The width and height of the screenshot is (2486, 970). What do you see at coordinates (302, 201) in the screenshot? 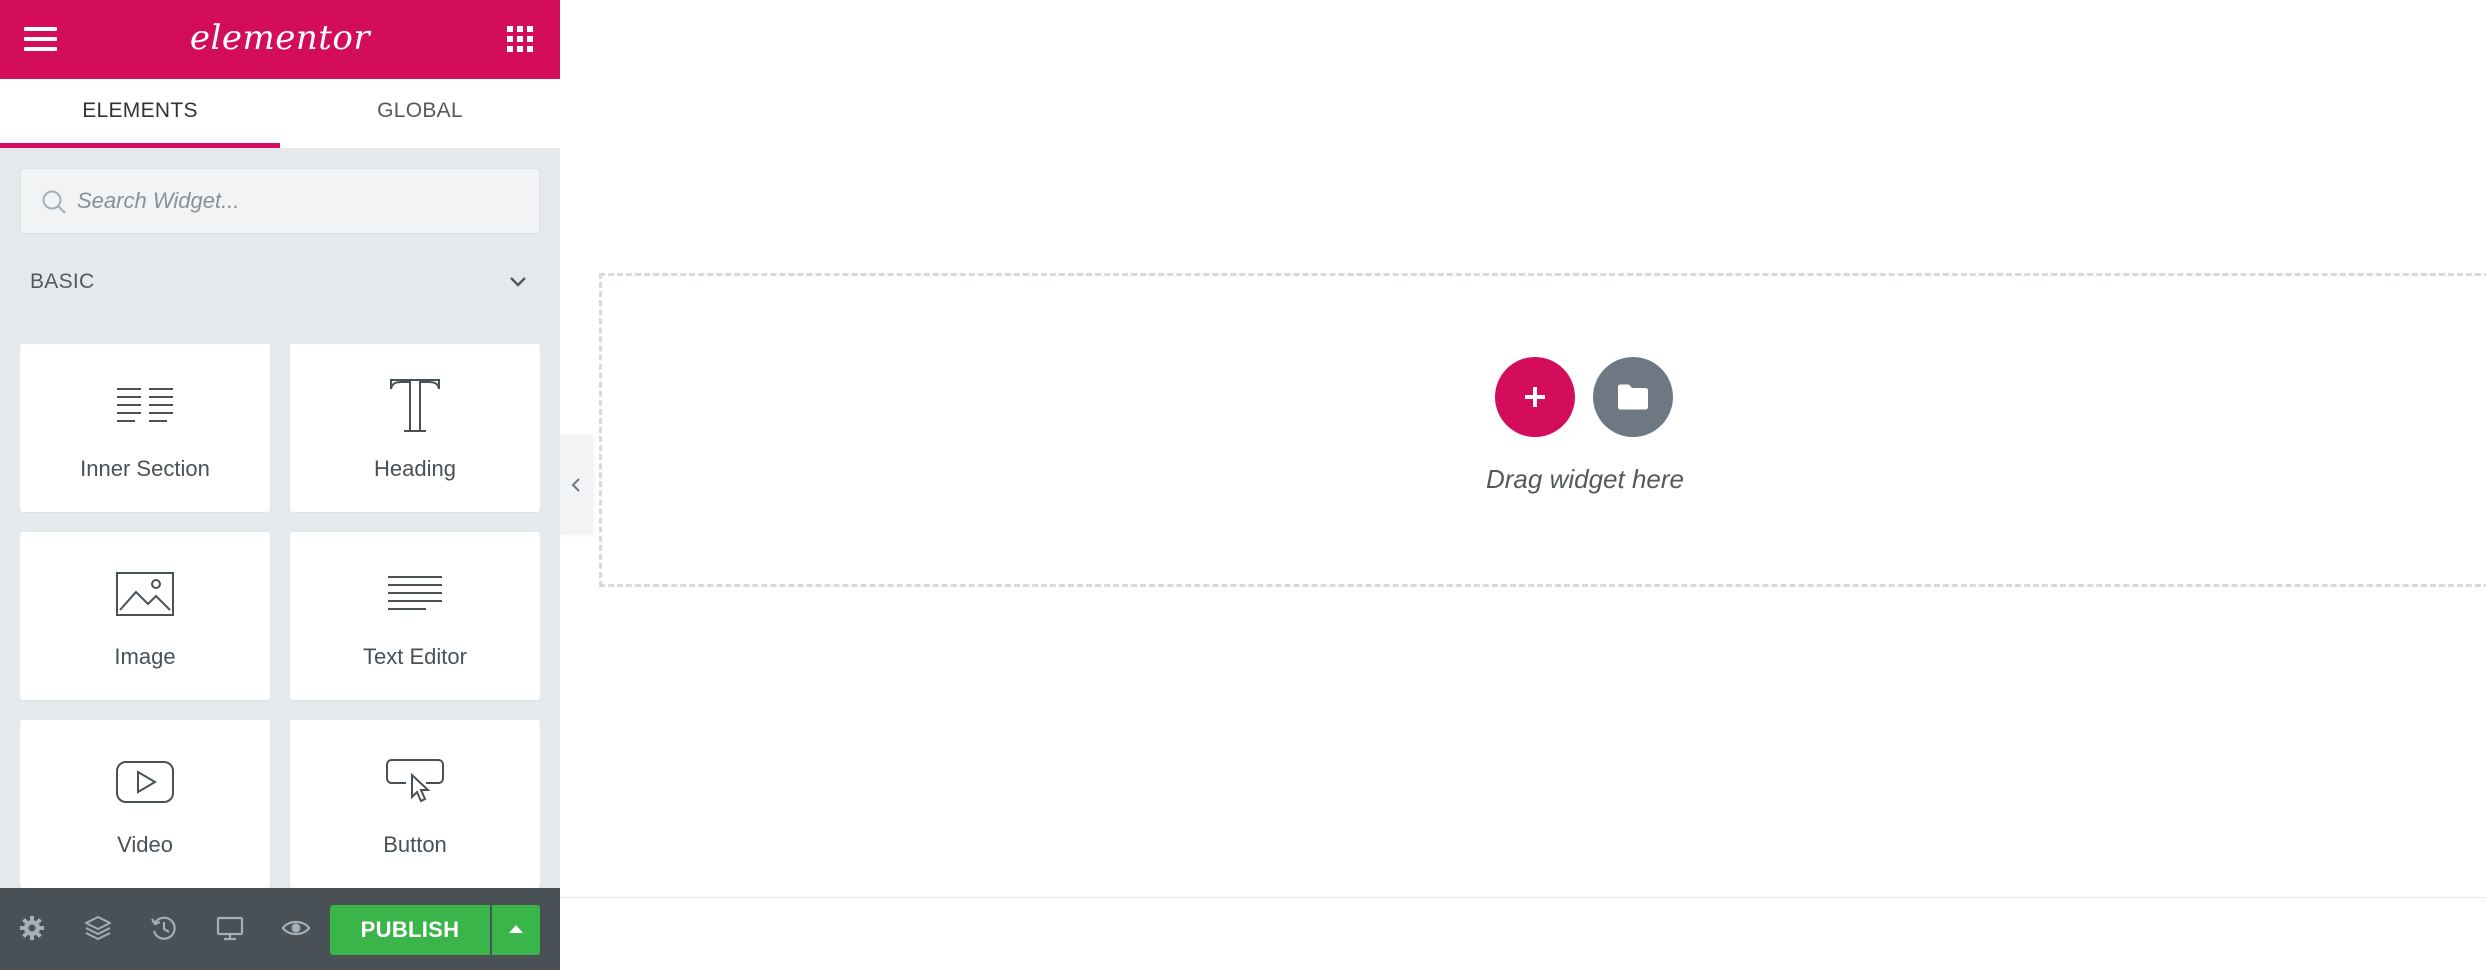
I see `search-input` at bounding box center [302, 201].